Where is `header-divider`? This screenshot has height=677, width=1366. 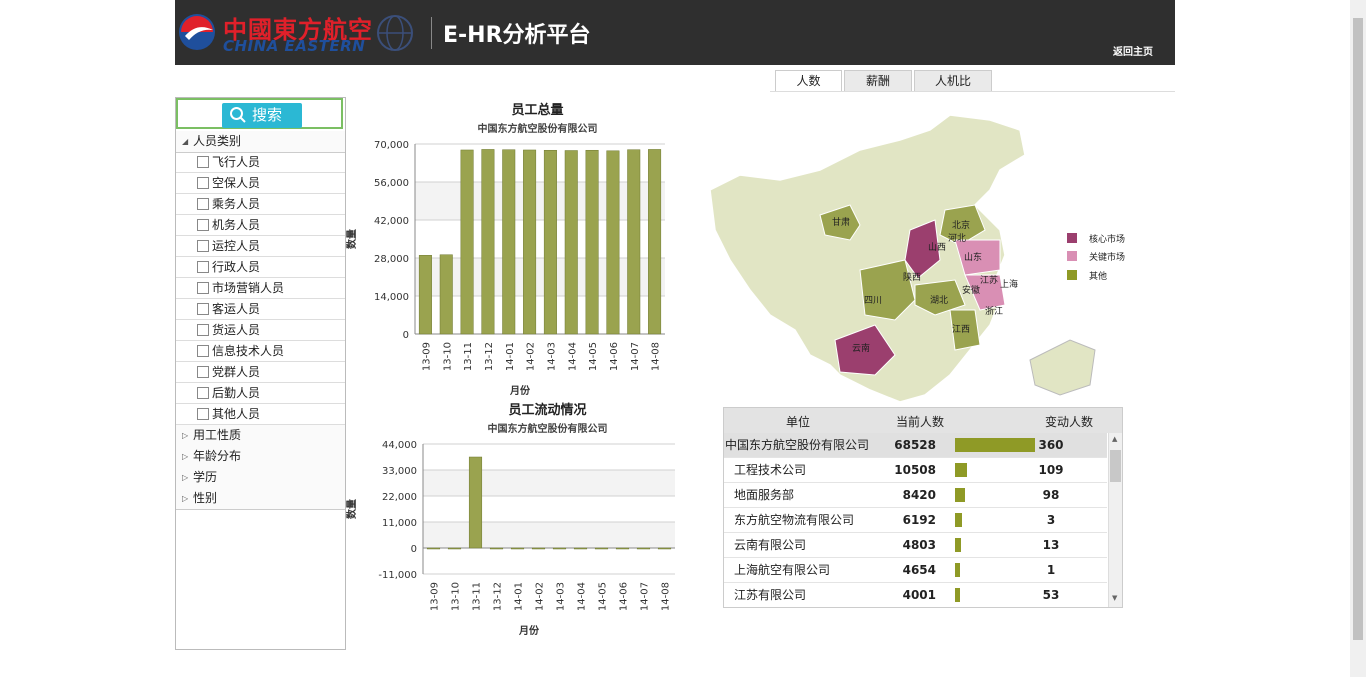 header-divider is located at coordinates (431, 33).